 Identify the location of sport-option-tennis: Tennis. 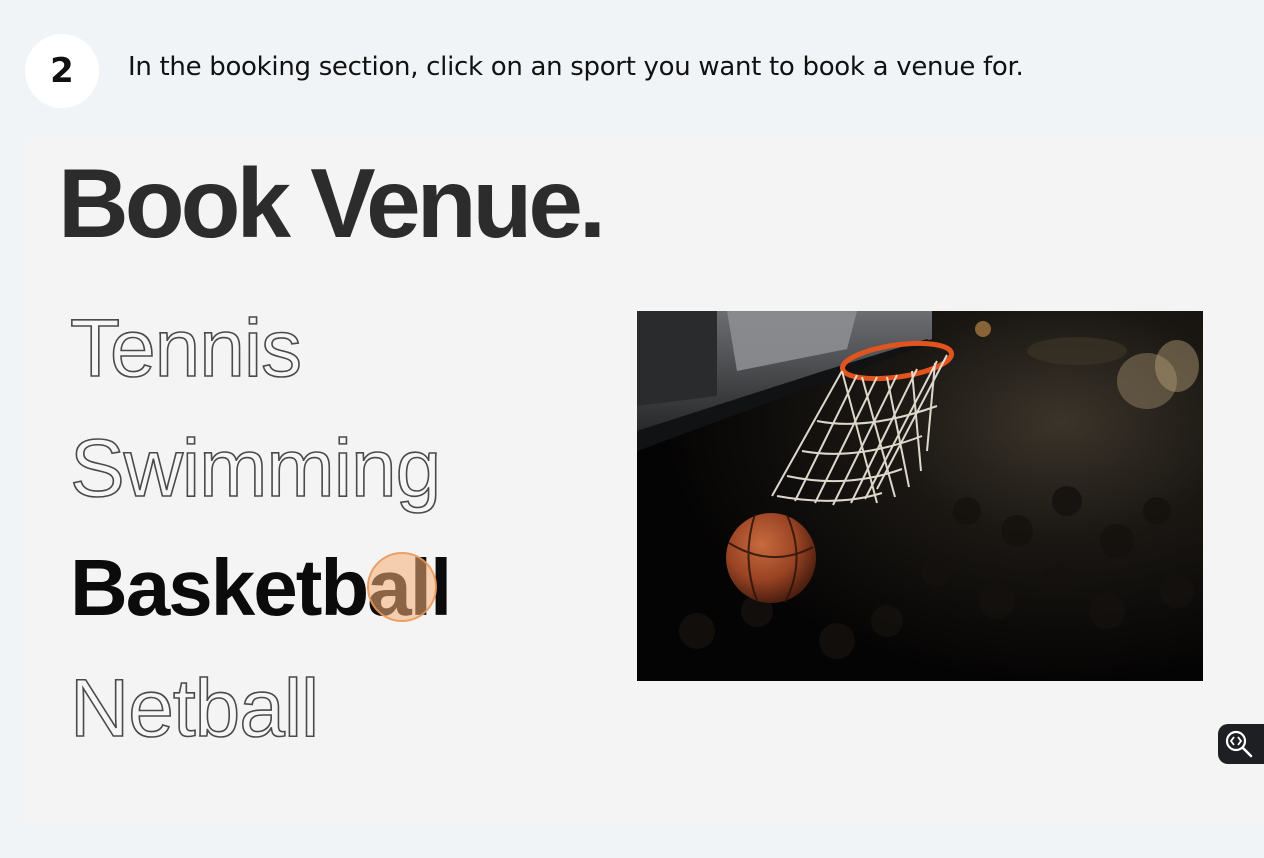
(186, 349).